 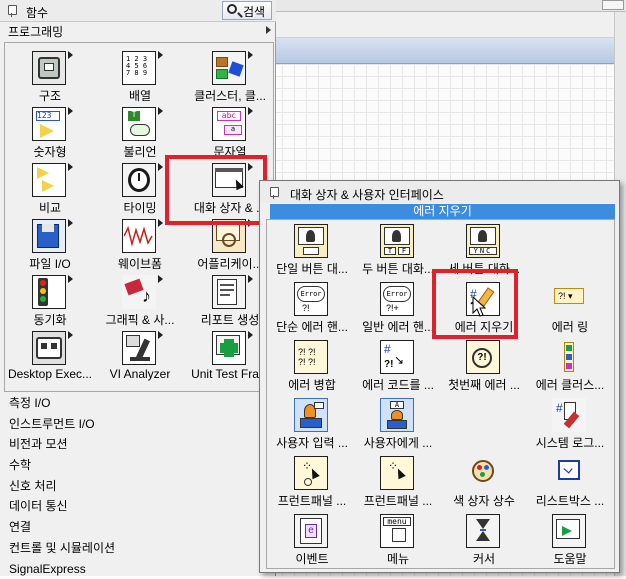 I want to click on palette-item-label: 에러 링, so click(x=570, y=326).